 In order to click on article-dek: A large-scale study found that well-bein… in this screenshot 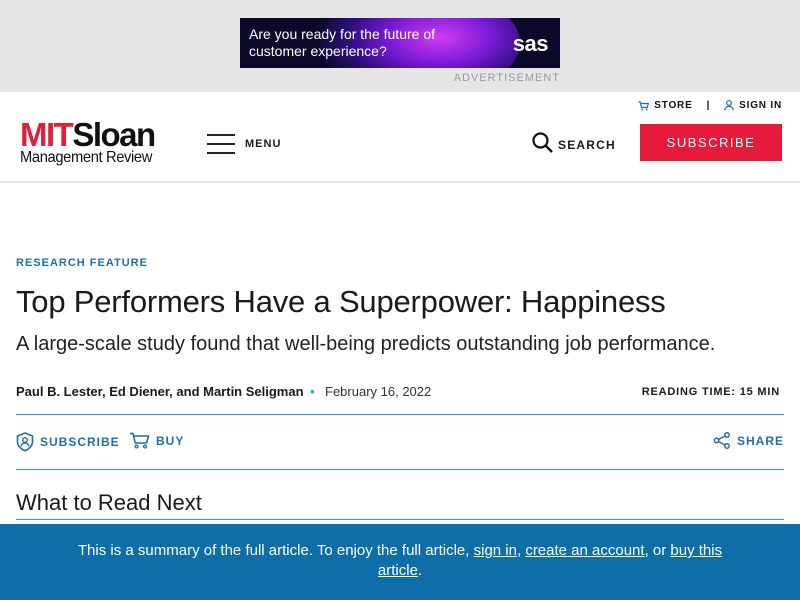, I will do `click(366, 344)`.